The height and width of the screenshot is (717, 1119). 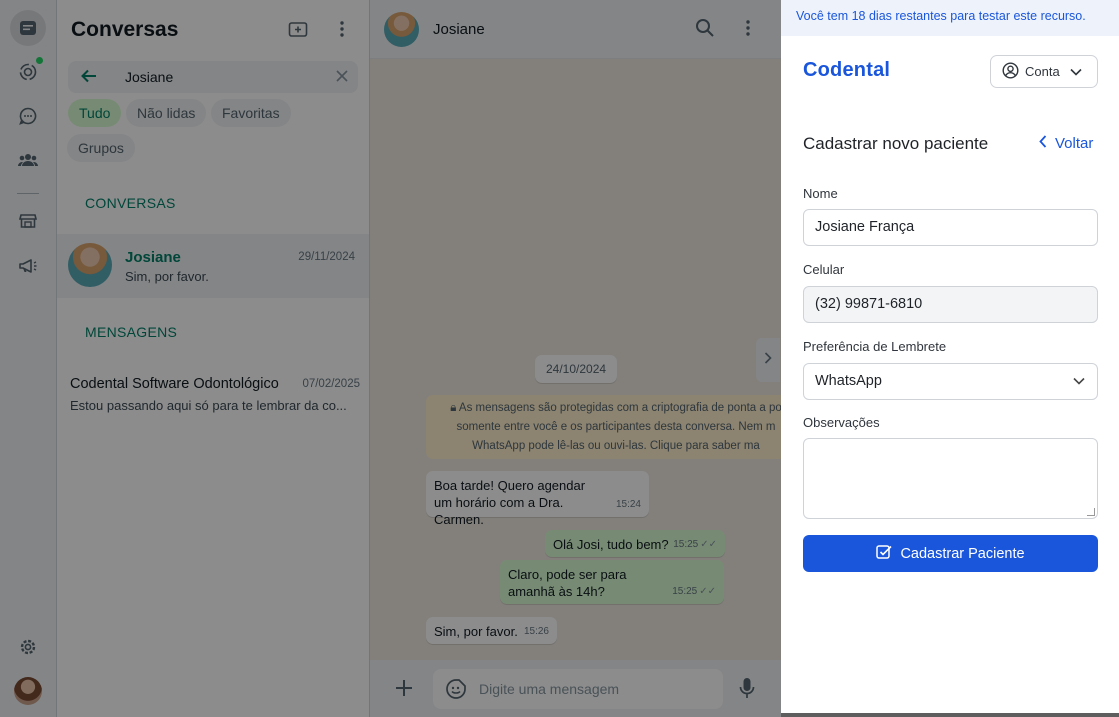 What do you see at coordinates (1043, 143) in the screenshot?
I see `chevron-left-icon` at bounding box center [1043, 143].